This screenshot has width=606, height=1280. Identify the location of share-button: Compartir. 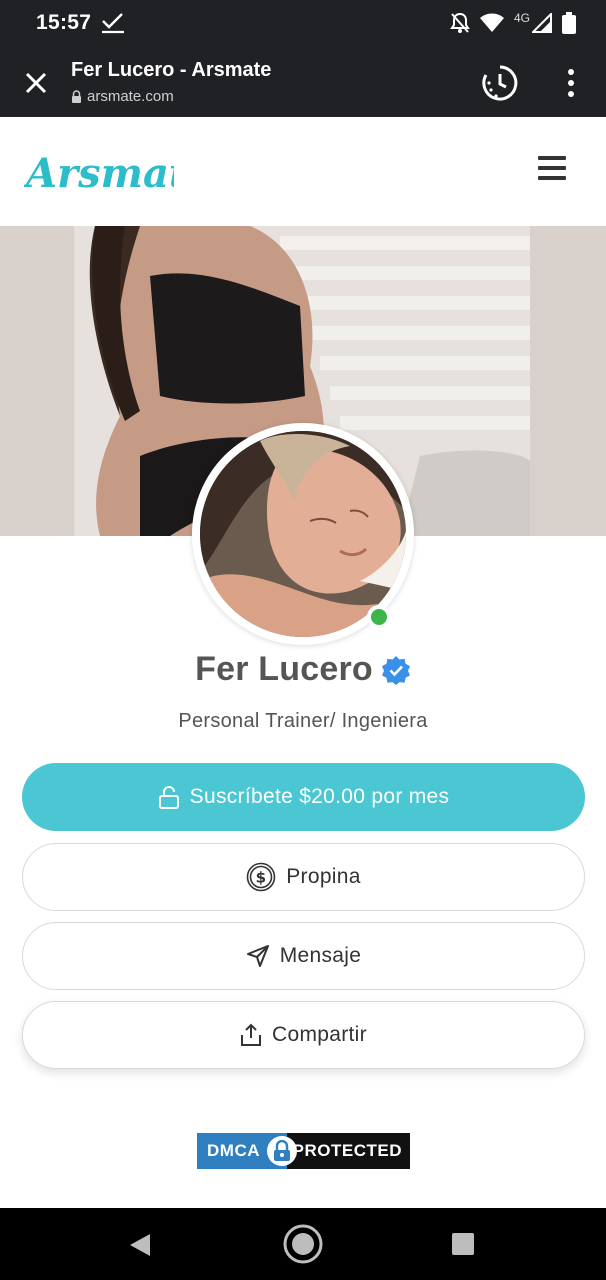
(303, 1035).